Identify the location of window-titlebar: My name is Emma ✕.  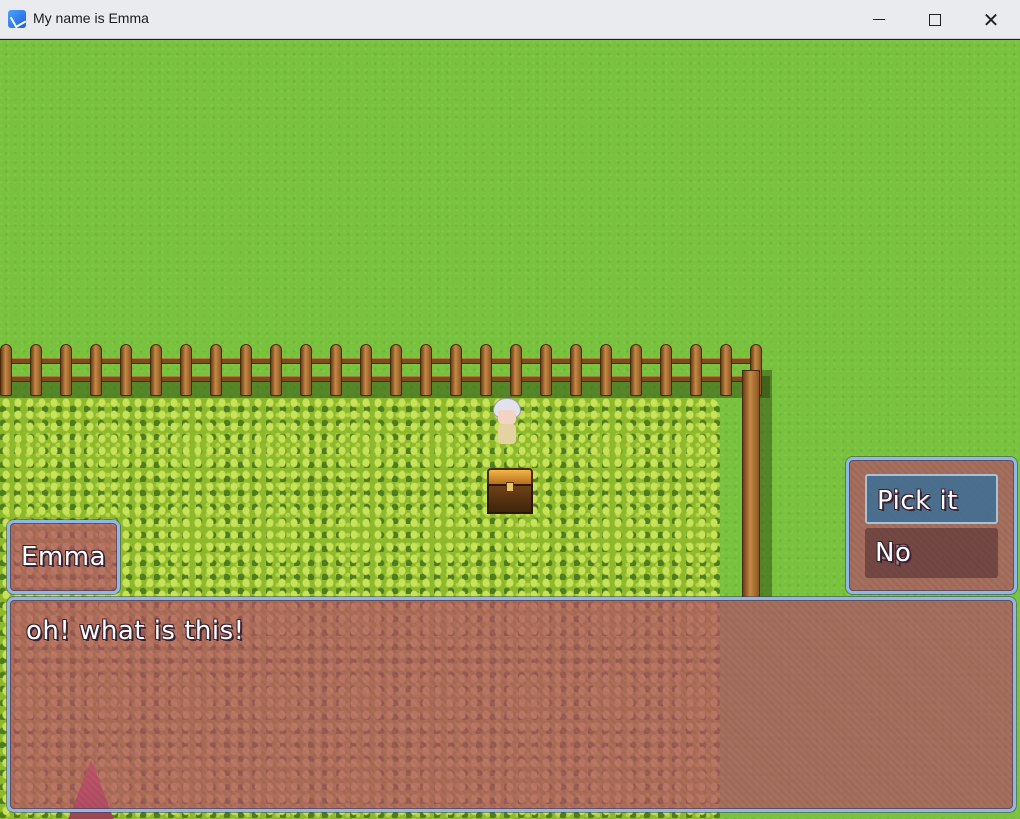
(510, 19).